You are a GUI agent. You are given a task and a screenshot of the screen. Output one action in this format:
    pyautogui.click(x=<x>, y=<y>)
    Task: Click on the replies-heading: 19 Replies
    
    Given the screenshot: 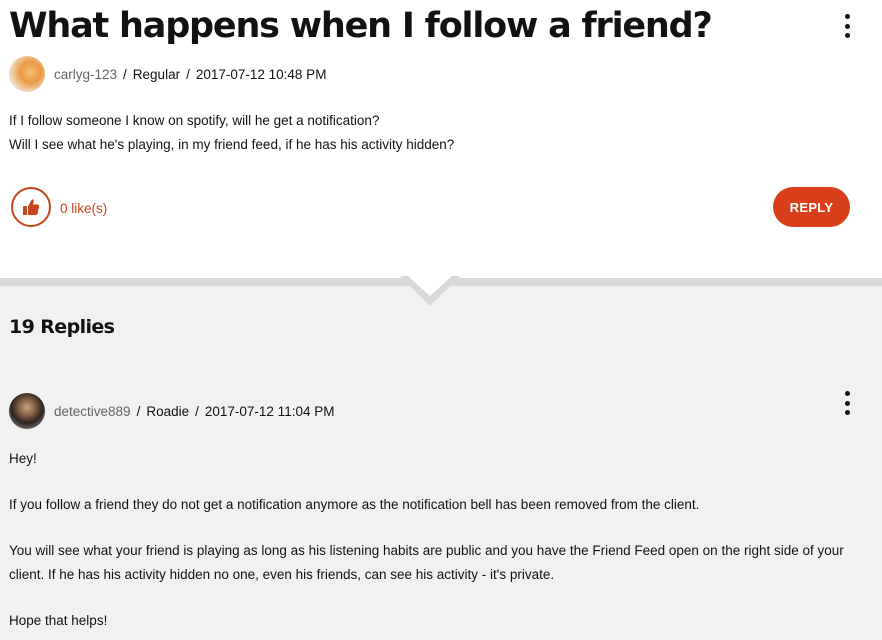 What is the action you would take?
    pyautogui.click(x=62, y=327)
    